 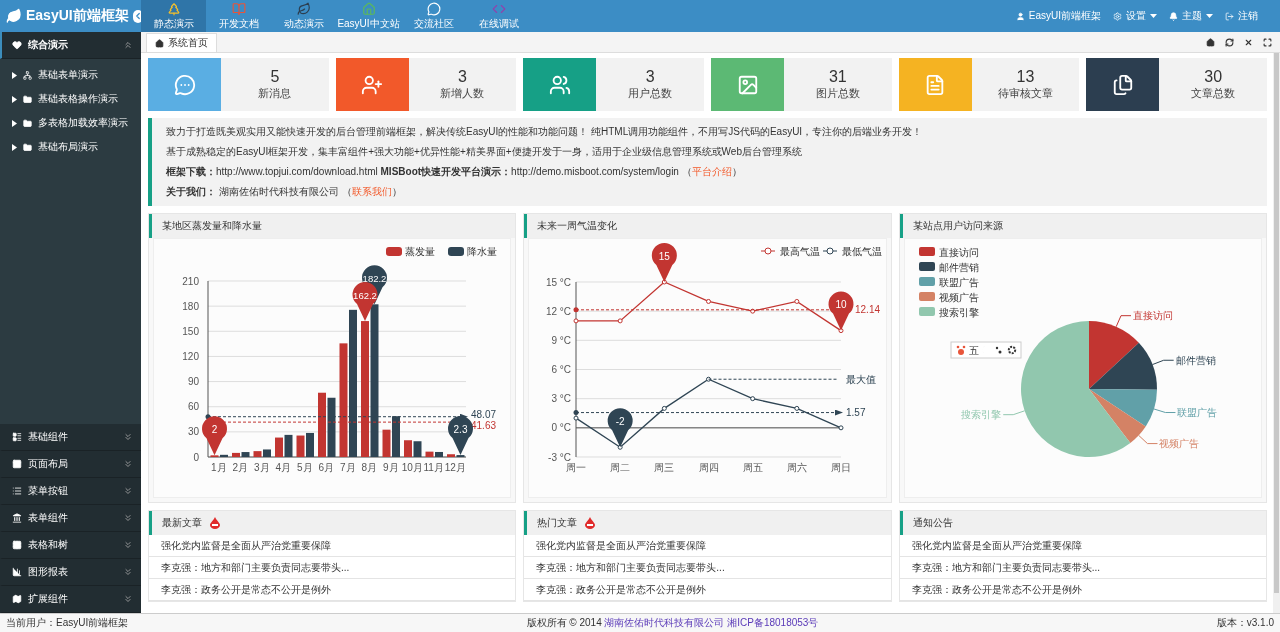 I want to click on legend-item: 降水量, so click(x=472, y=251).